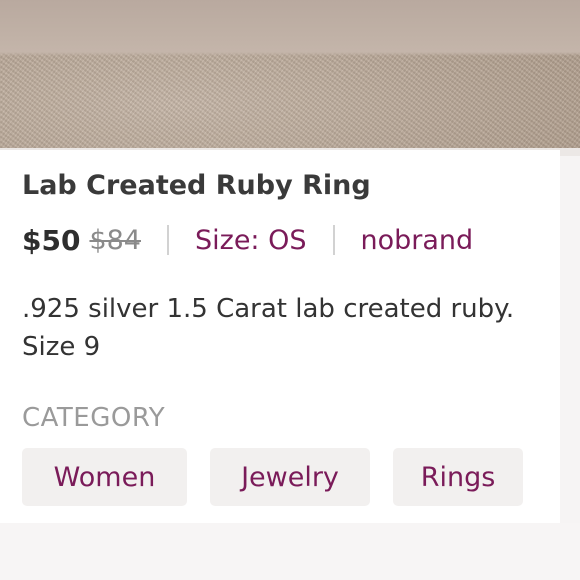 The width and height of the screenshot is (580, 580). Describe the element at coordinates (417, 240) in the screenshot. I see `brand-link: nobrand` at that location.